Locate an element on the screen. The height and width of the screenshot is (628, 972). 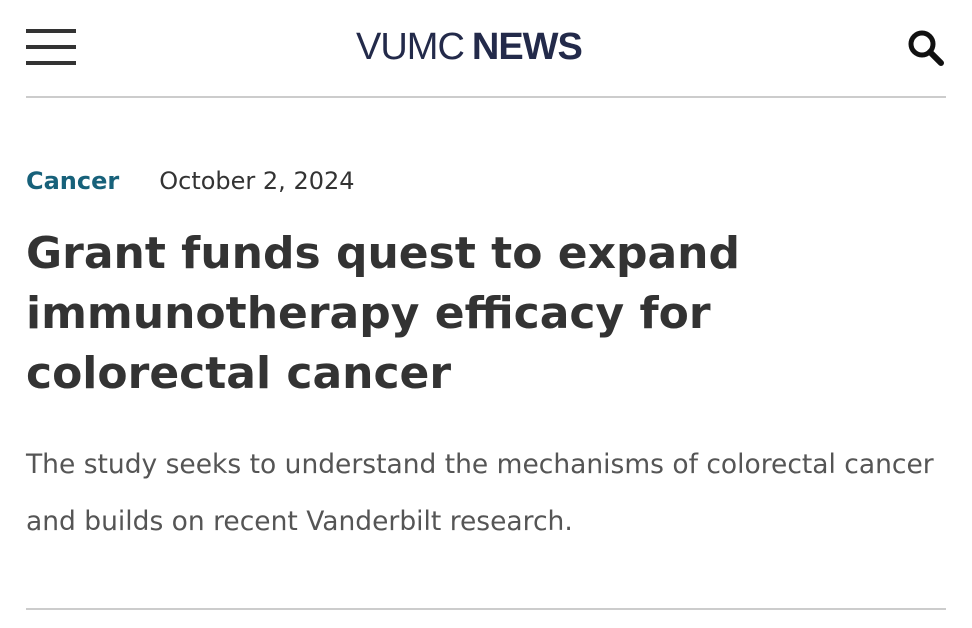
search-icon is located at coordinates (926, 48).